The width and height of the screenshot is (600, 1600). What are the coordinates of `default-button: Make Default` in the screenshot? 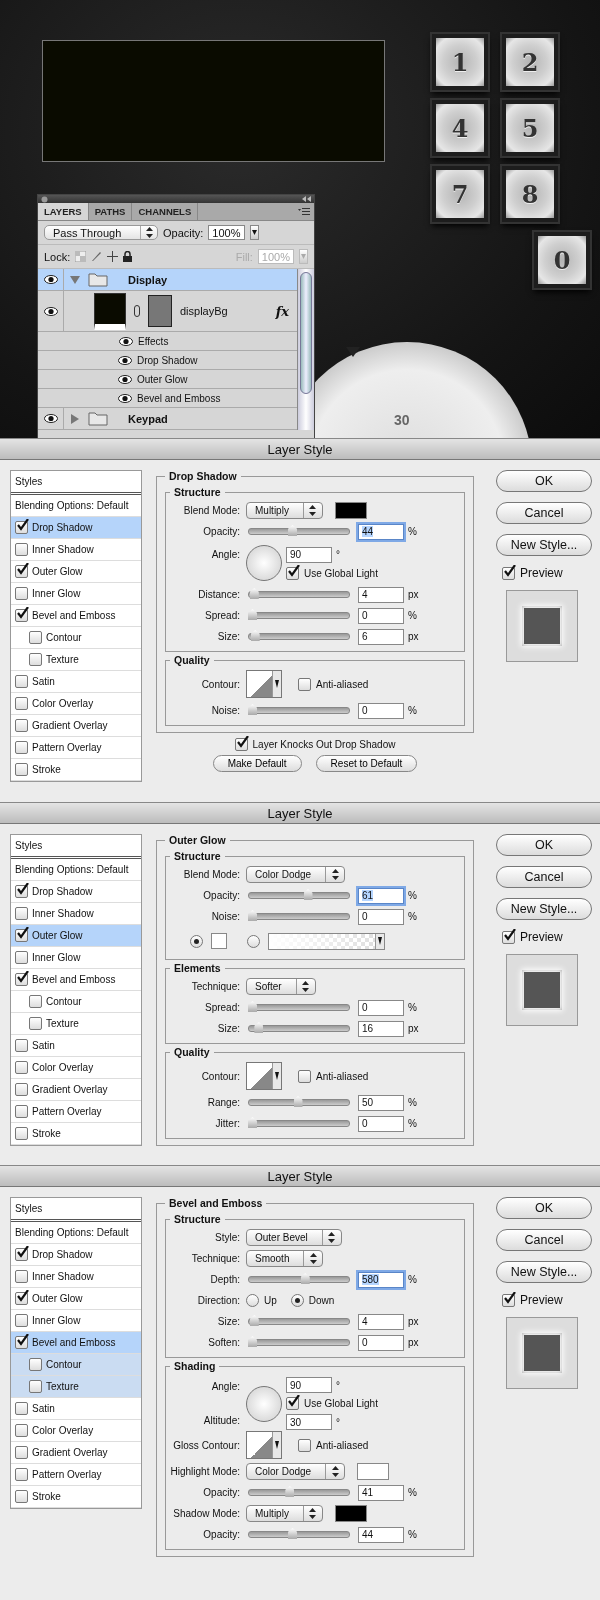 It's located at (257, 763).